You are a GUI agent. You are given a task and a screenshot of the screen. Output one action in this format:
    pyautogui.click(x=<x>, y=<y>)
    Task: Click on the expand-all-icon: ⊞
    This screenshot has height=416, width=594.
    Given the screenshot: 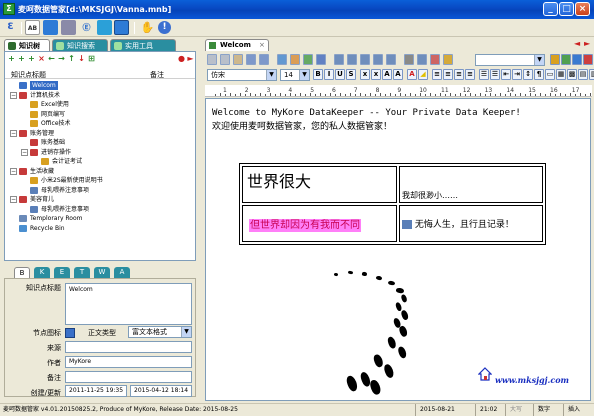 What is the action you would take?
    pyautogui.click(x=91, y=59)
    